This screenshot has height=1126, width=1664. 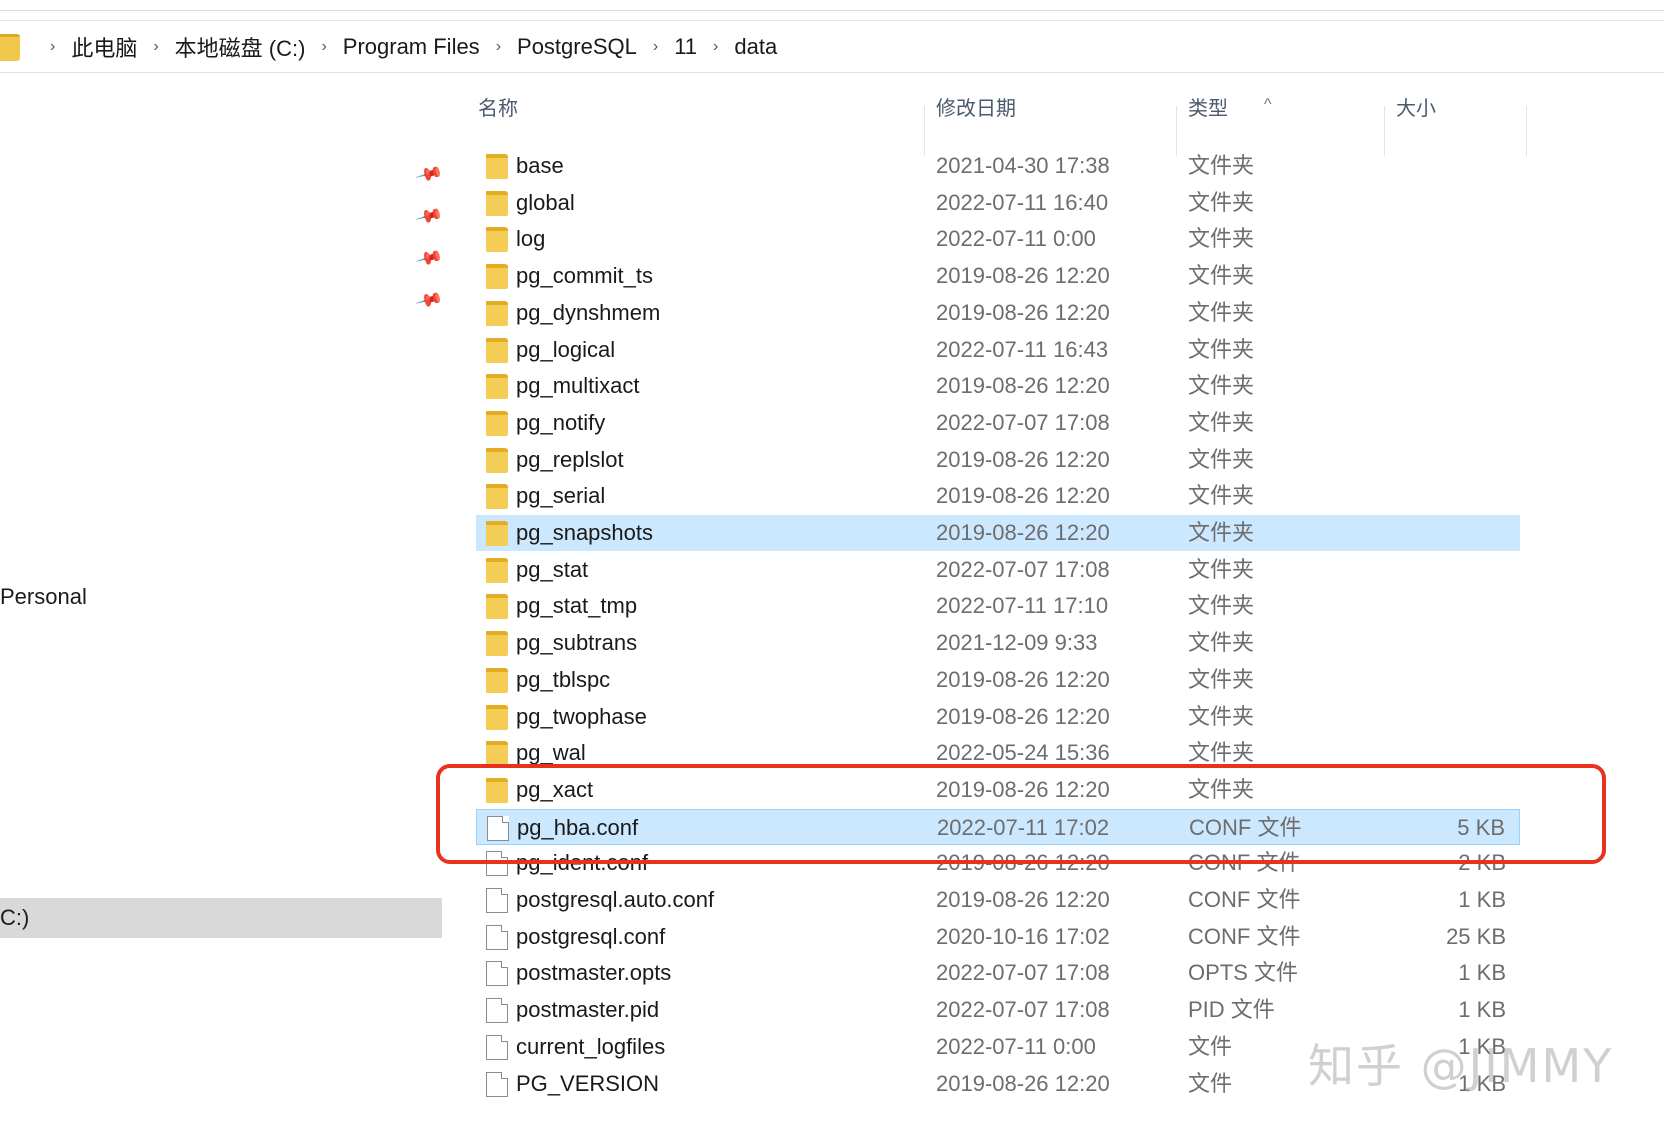 What do you see at coordinates (577, 47) in the screenshot?
I see `breadcrumb-postgresql: PostgreSQL` at bounding box center [577, 47].